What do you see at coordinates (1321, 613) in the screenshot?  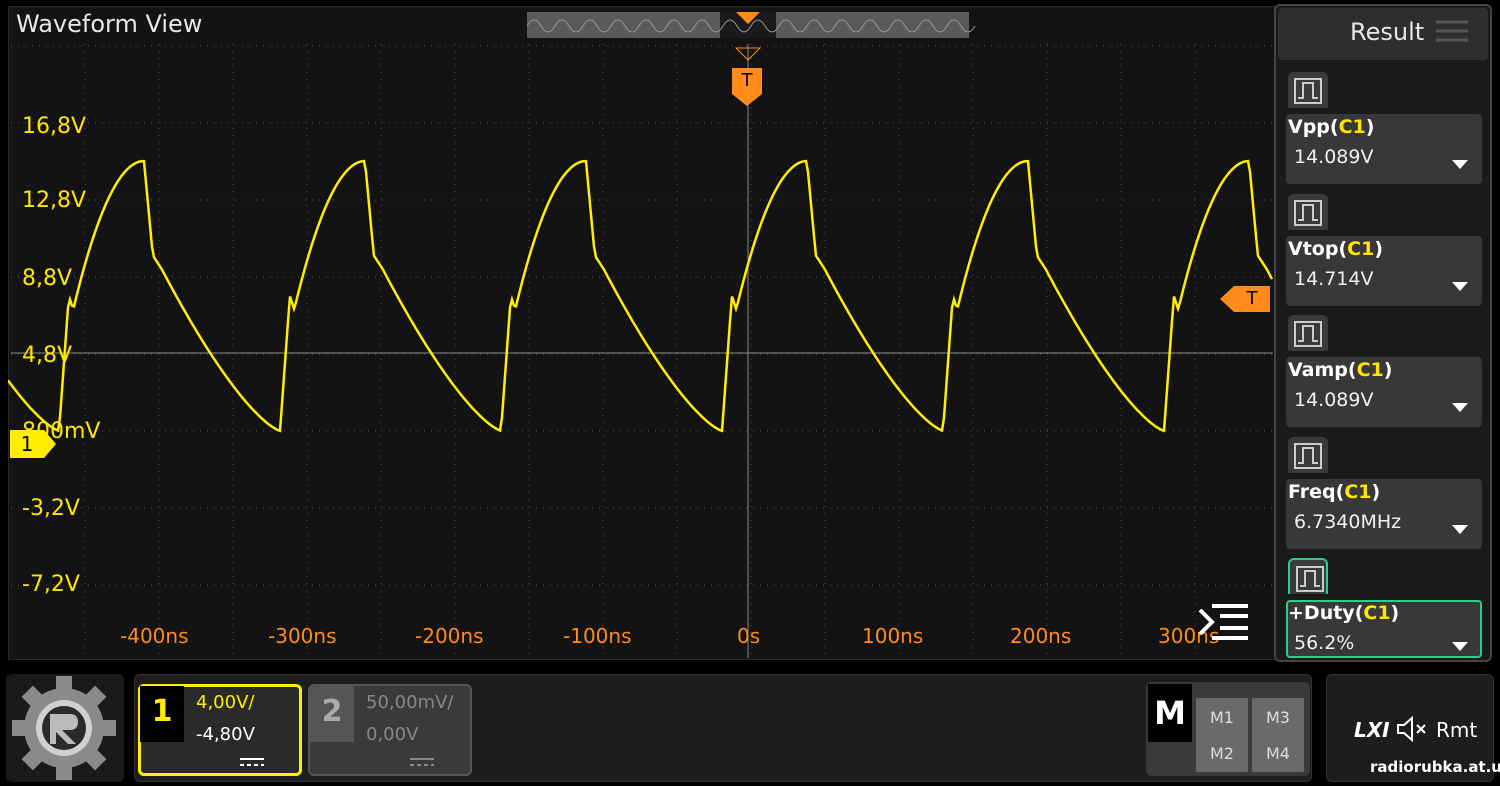 I see `measurement-type: +Duty` at bounding box center [1321, 613].